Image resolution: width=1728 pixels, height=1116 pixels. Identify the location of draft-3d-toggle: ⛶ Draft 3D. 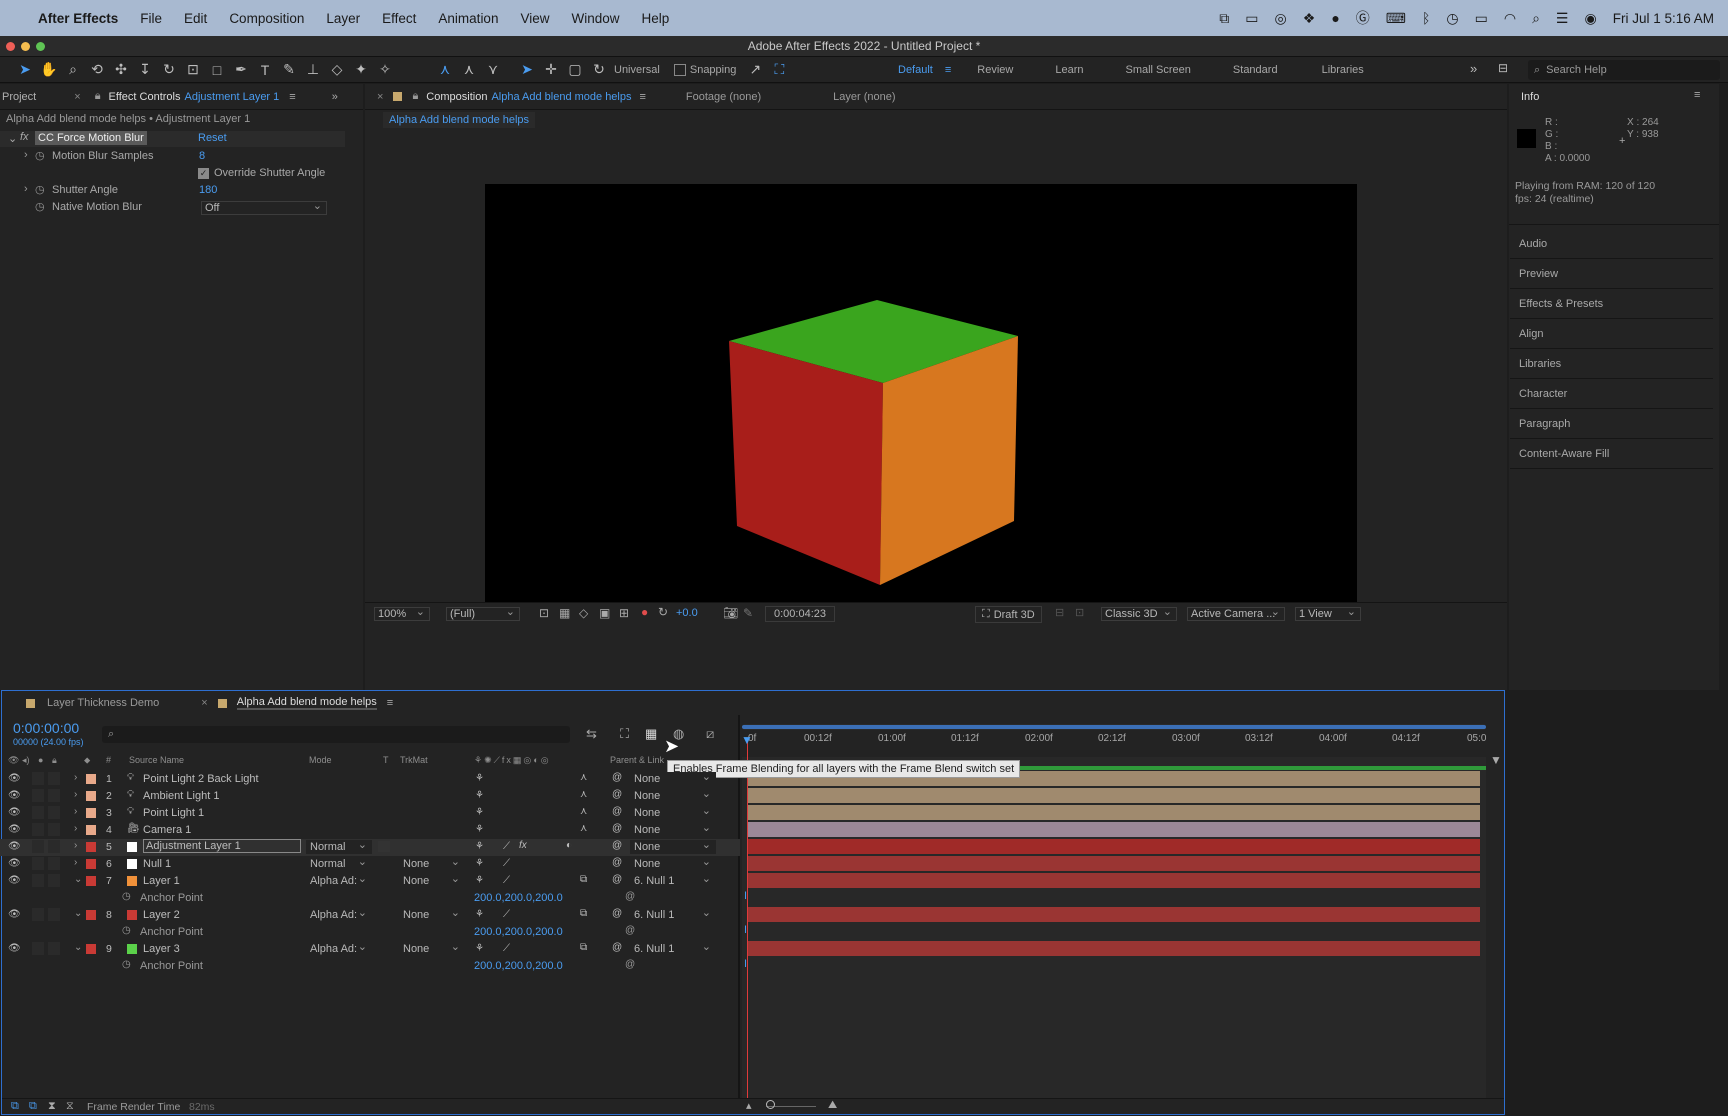
(1008, 614).